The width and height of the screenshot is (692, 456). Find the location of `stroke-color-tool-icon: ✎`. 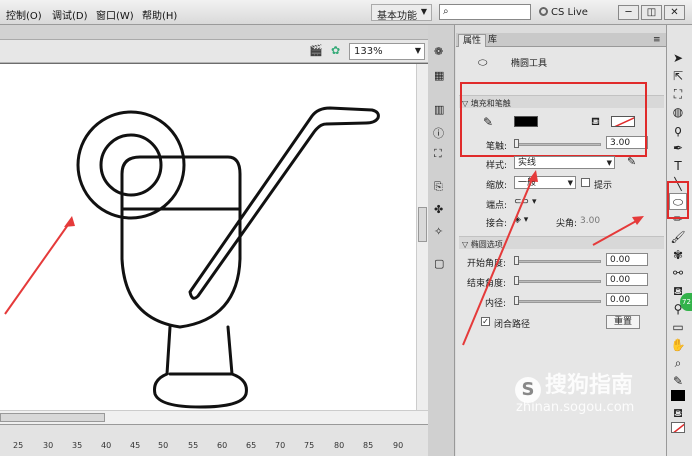

stroke-color-tool-icon: ✎ is located at coordinates (678, 381).